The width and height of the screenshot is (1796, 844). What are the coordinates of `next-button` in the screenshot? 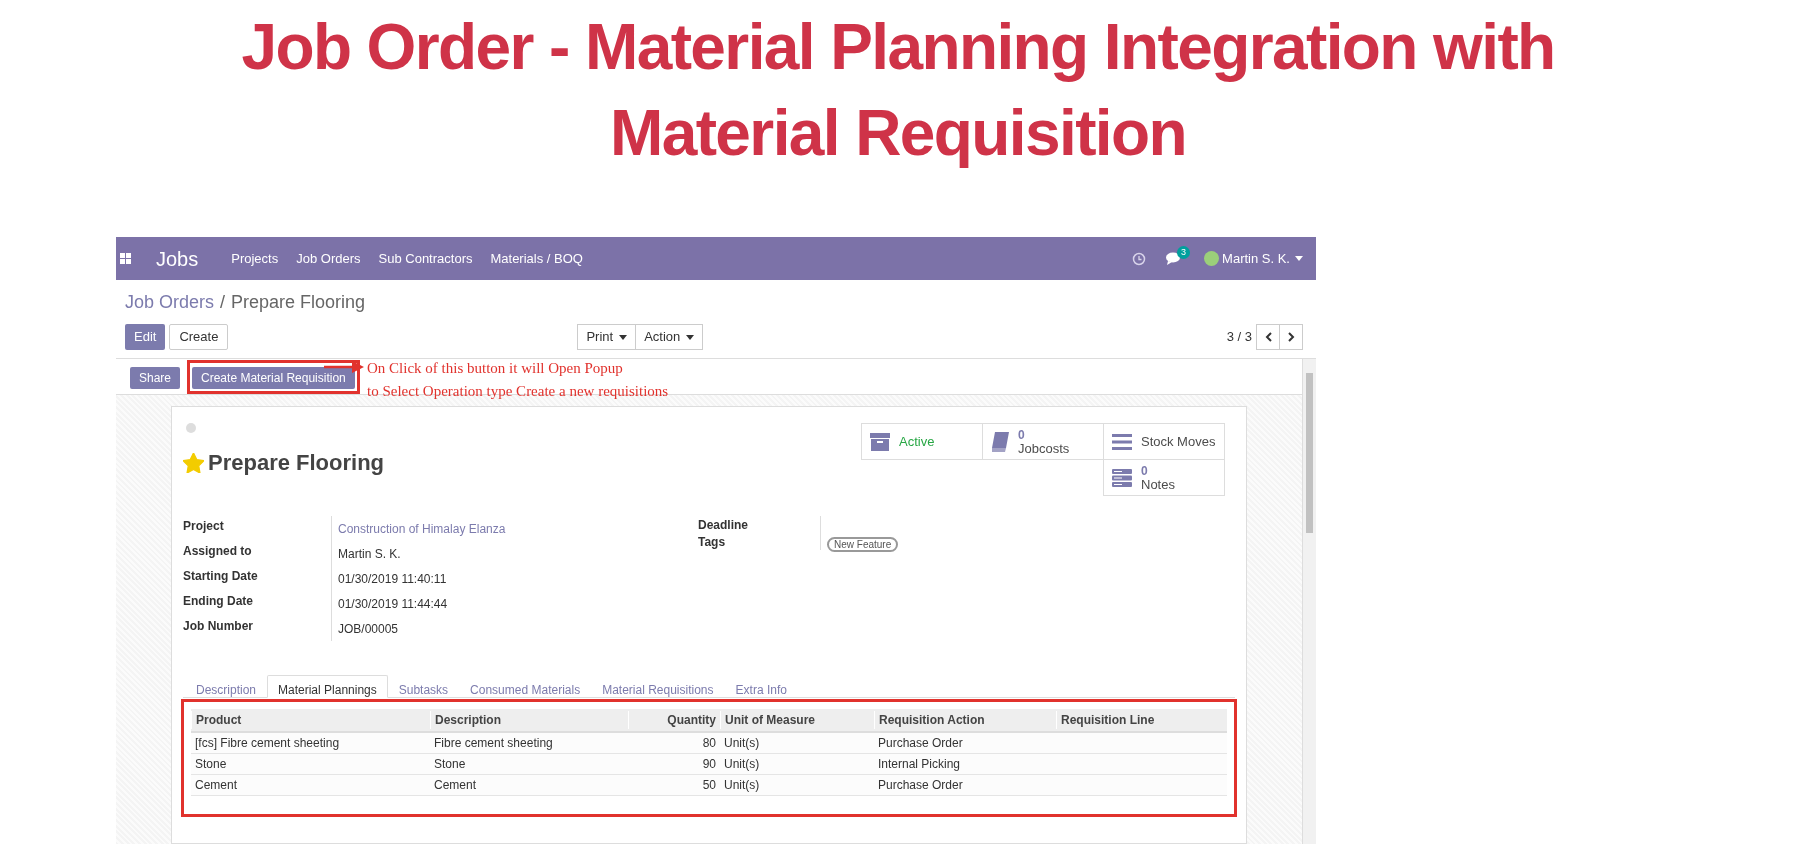 It's located at (1291, 337).